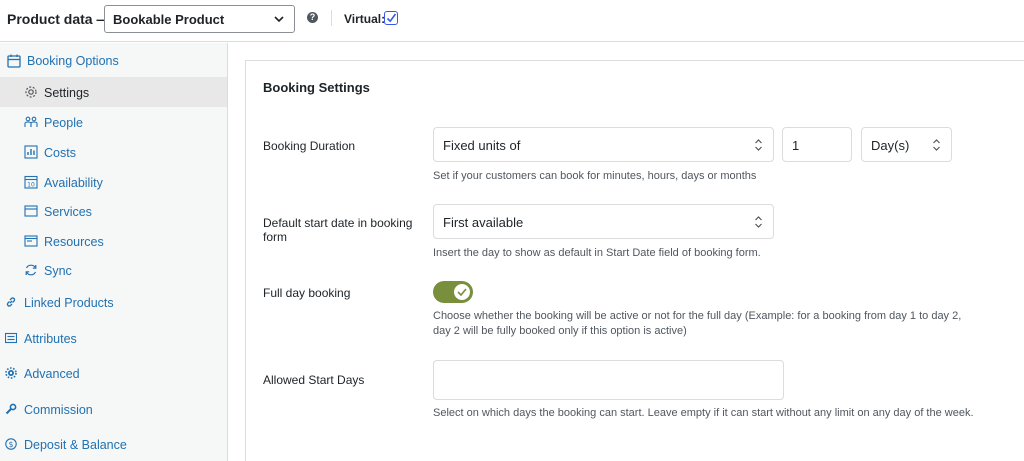 The width and height of the screenshot is (1024, 461). What do you see at coordinates (63, 123) in the screenshot?
I see `sidebar-item-label: People` at bounding box center [63, 123].